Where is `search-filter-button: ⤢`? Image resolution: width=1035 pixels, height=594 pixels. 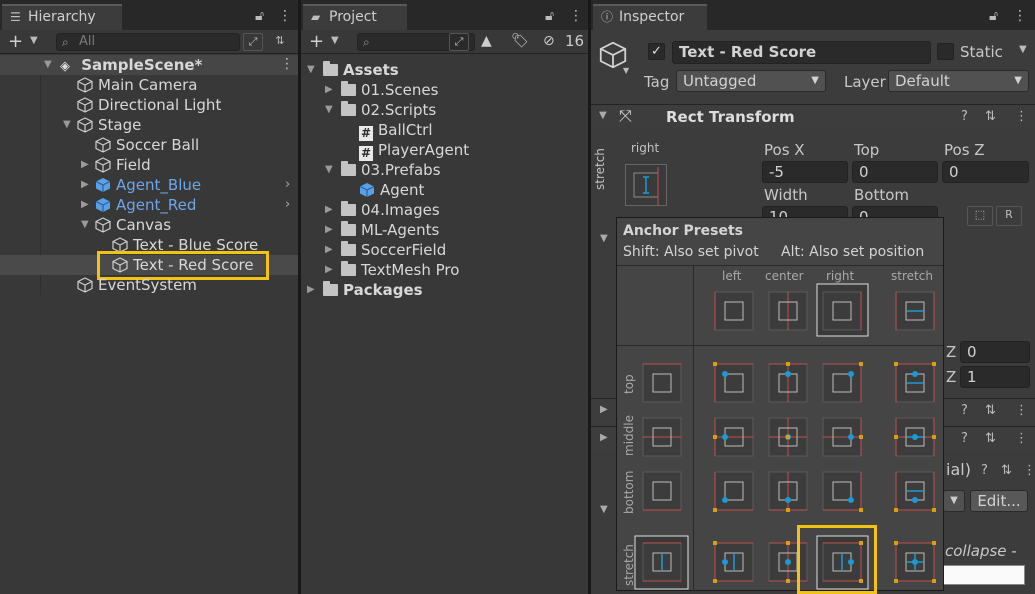
search-filter-button: ⤢ is located at coordinates (459, 42).